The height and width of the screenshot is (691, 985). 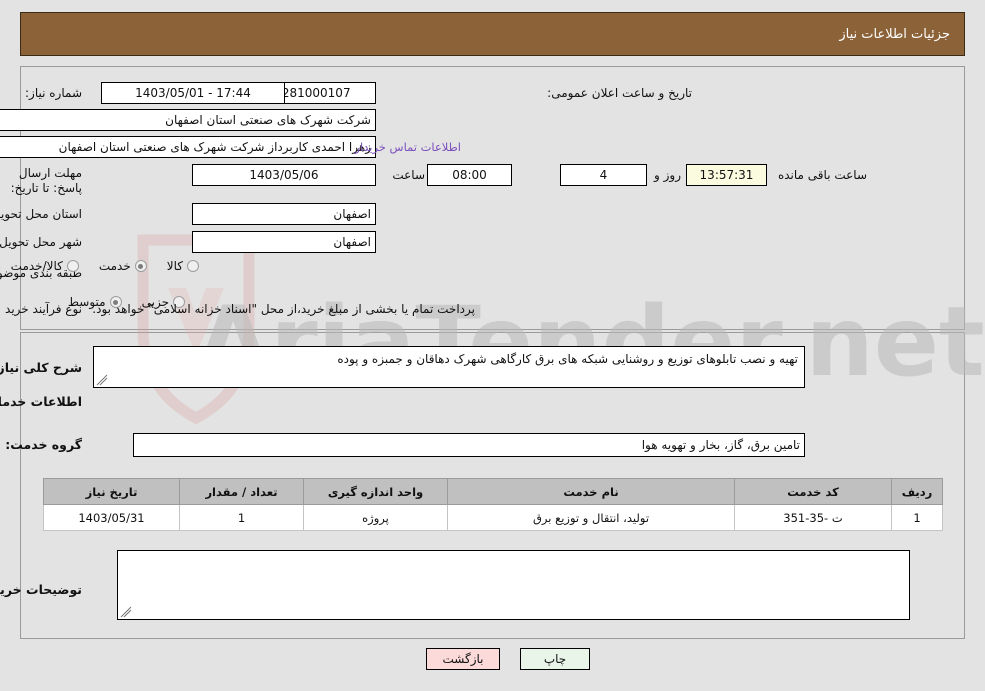 I want to click on radio-label: خدمت, so click(x=114, y=266).